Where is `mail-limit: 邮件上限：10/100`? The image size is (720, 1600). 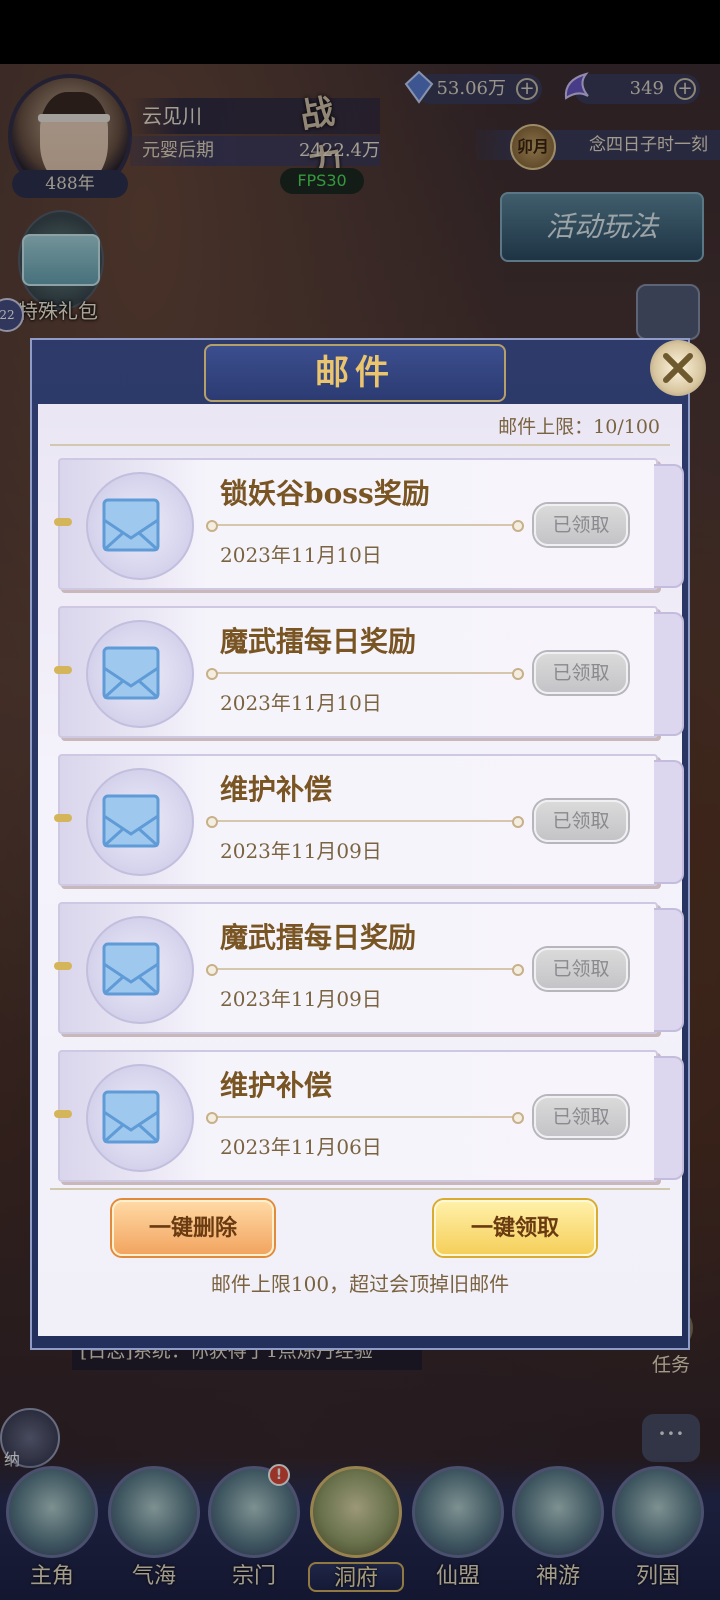
mail-limit: 邮件上限：10/100 is located at coordinates (579, 427).